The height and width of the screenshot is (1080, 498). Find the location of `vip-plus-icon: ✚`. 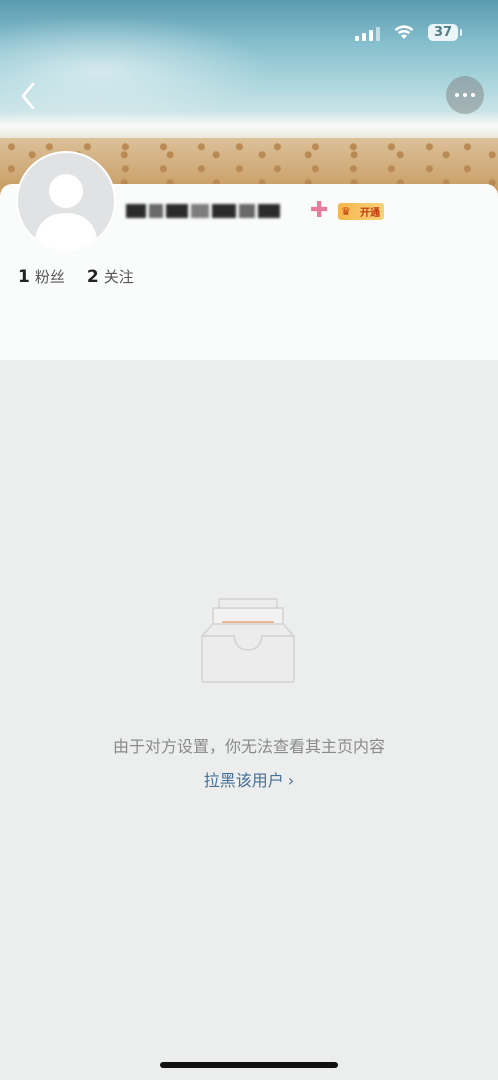

vip-plus-icon: ✚ is located at coordinates (319, 210).